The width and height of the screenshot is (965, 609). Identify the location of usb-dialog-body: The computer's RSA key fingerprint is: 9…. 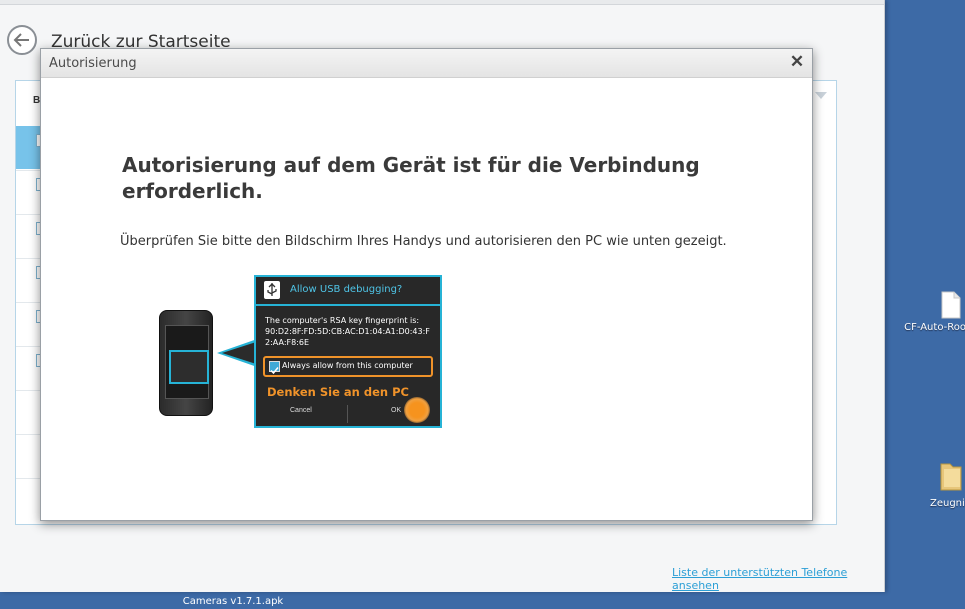
(351, 331).